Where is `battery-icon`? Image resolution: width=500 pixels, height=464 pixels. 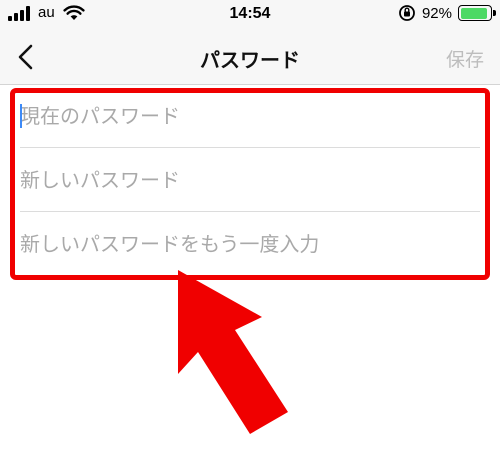 battery-icon is located at coordinates (477, 13).